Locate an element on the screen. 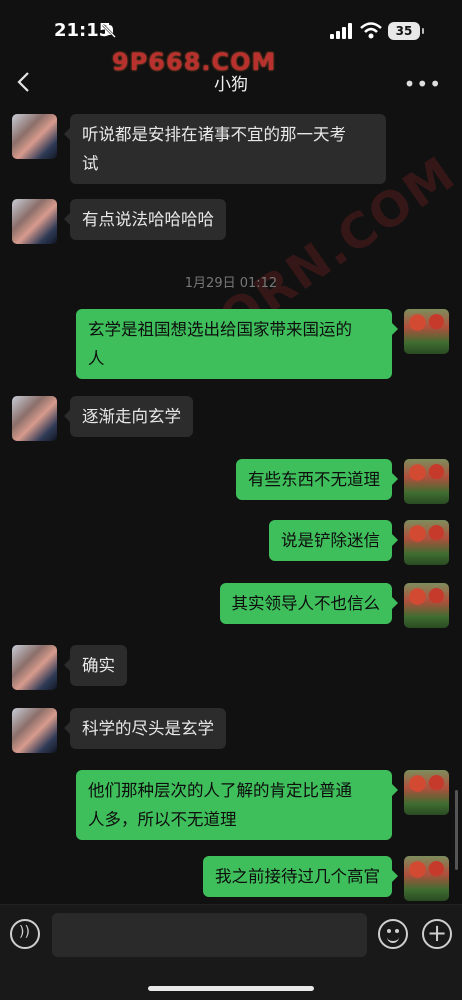 The width and height of the screenshot is (462, 1000). message-text-line: 我之前接待过几个高官 is located at coordinates (297, 876).